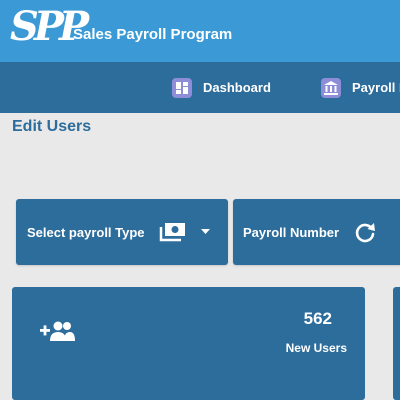 The height and width of the screenshot is (400, 400). I want to click on caret-down-icon, so click(205, 232).